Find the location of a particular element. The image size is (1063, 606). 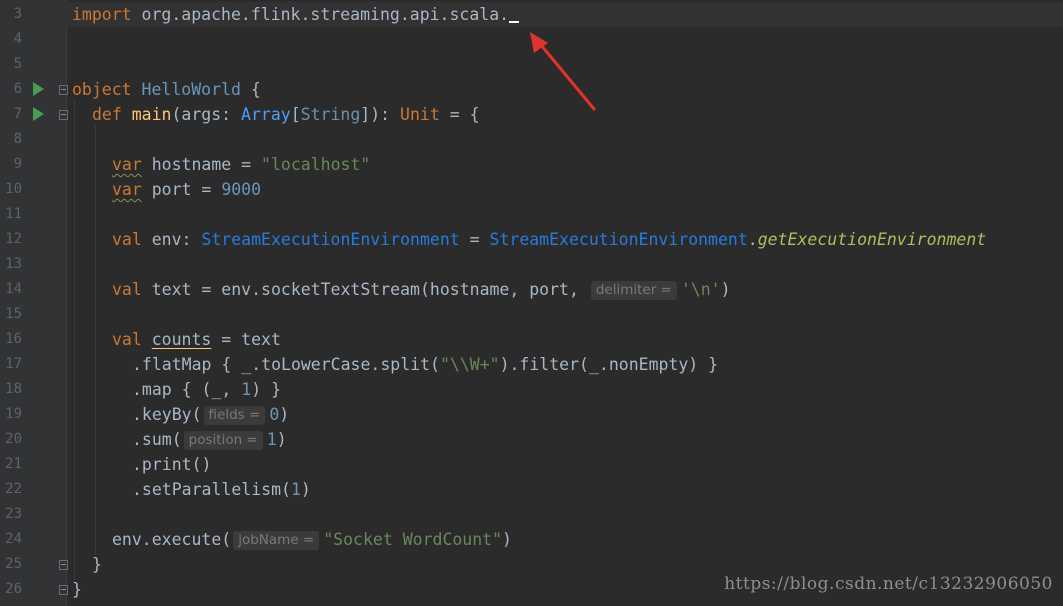

code-text: def main(args: Array[String]): Unit = { is located at coordinates (286, 114).